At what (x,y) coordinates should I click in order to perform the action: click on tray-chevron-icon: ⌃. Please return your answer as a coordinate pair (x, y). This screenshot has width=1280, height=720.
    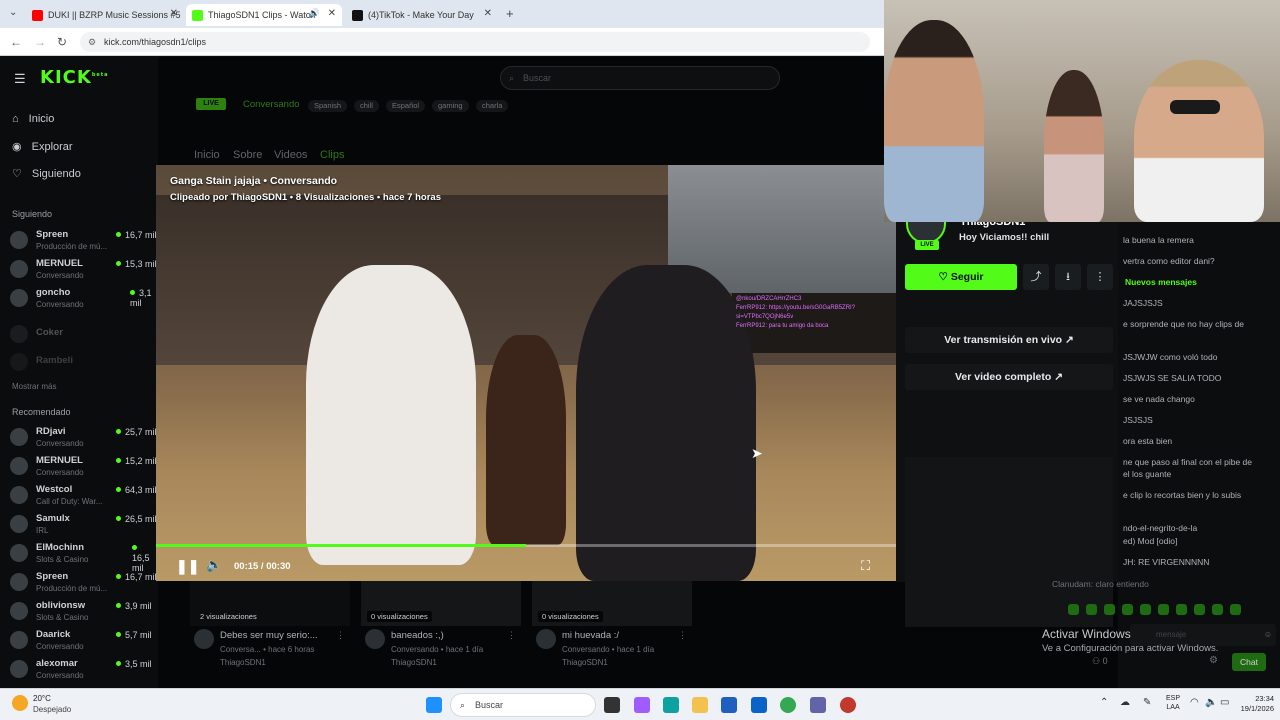
    Looking at the image, I should click on (1104, 702).